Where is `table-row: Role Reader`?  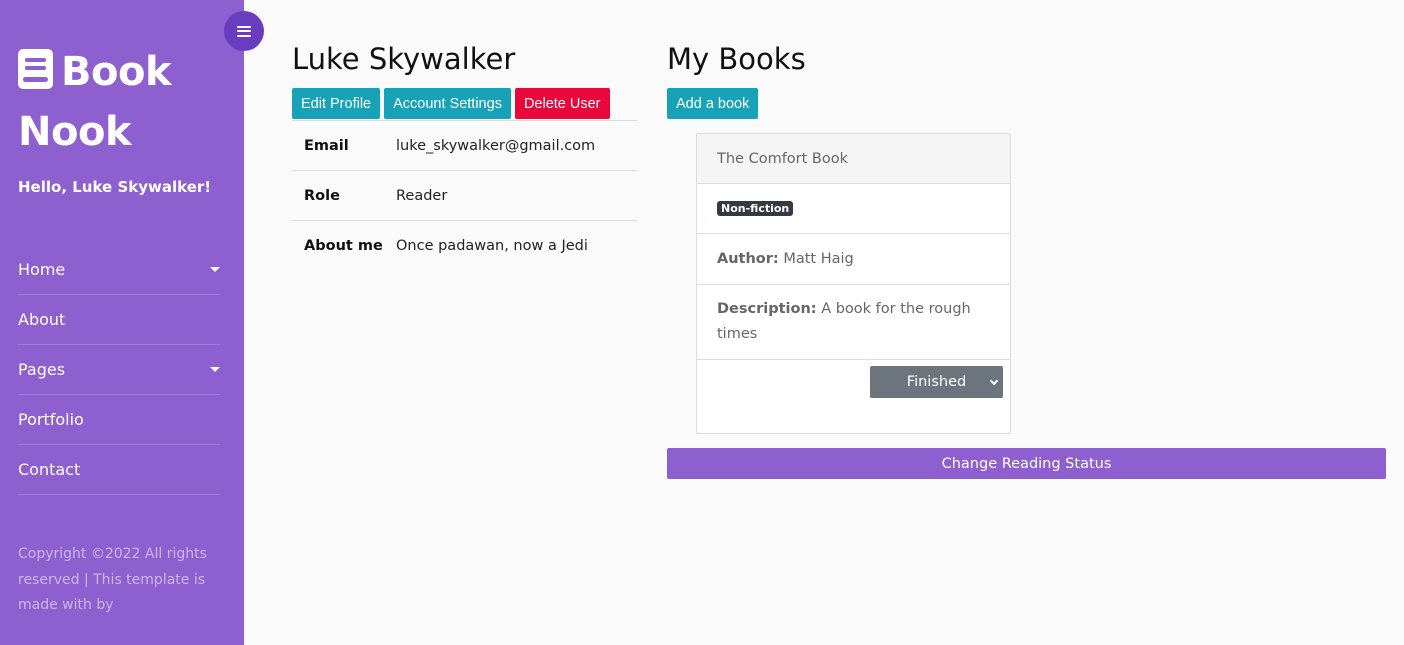
table-row: Role Reader is located at coordinates (464, 195).